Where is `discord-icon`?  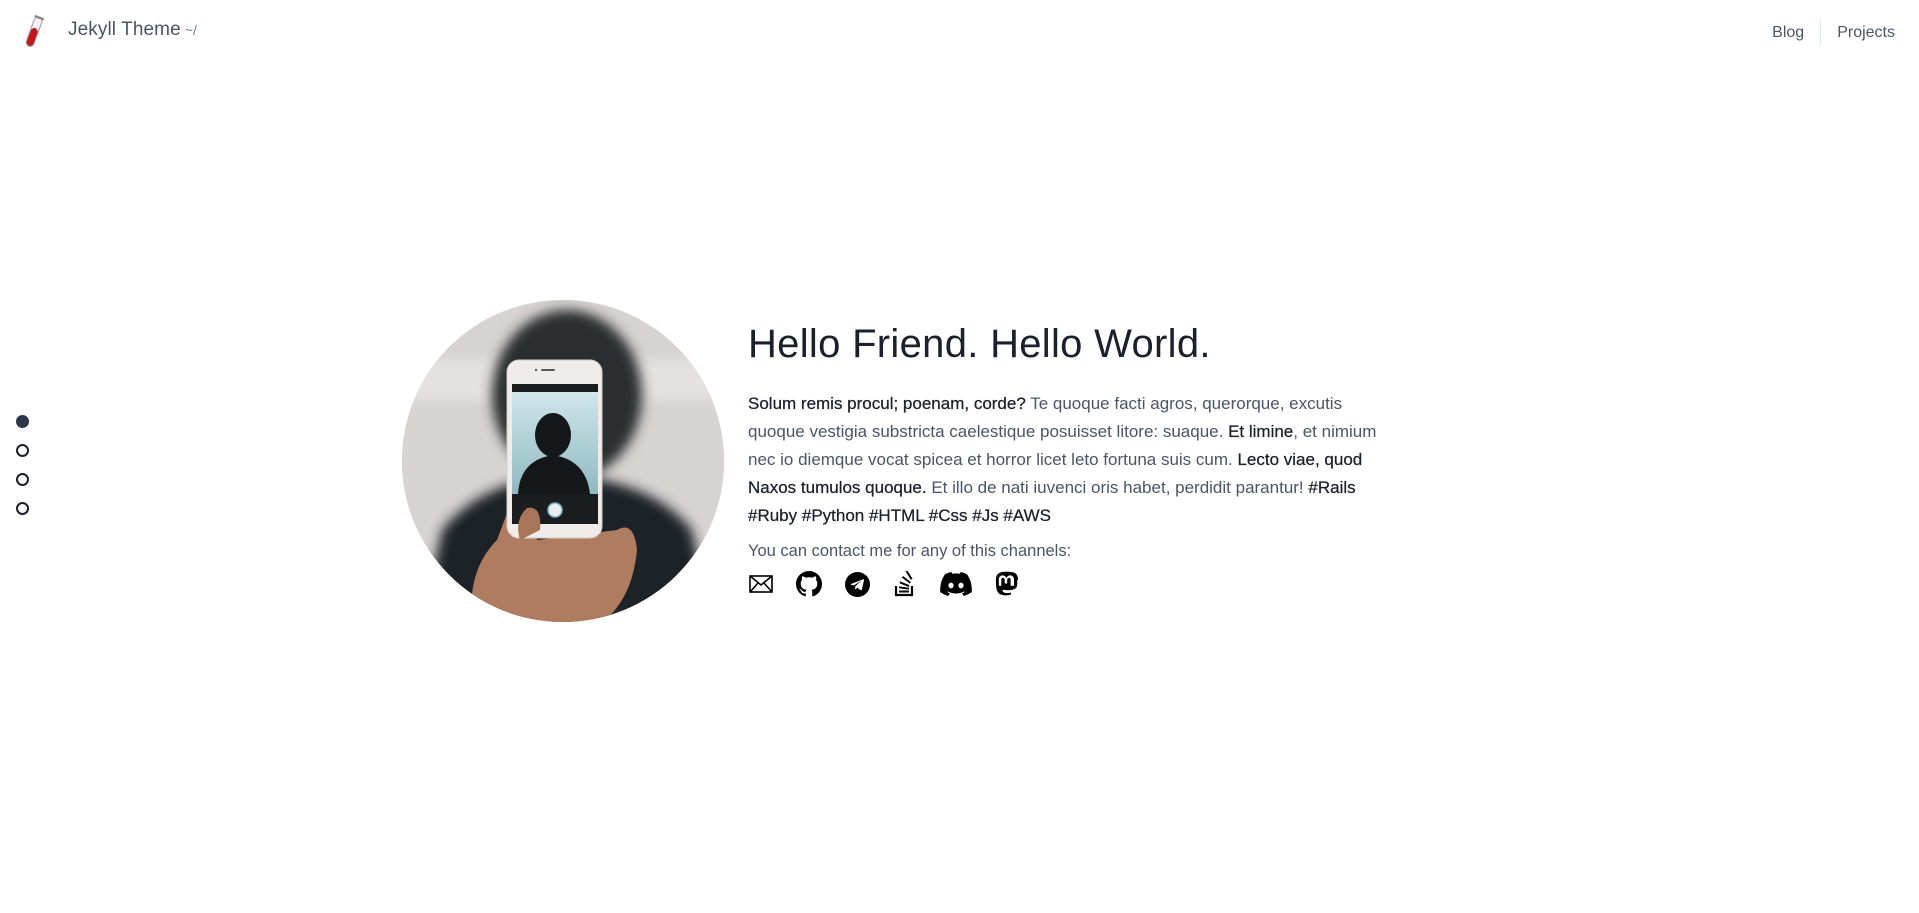
discord-icon is located at coordinates (956, 584).